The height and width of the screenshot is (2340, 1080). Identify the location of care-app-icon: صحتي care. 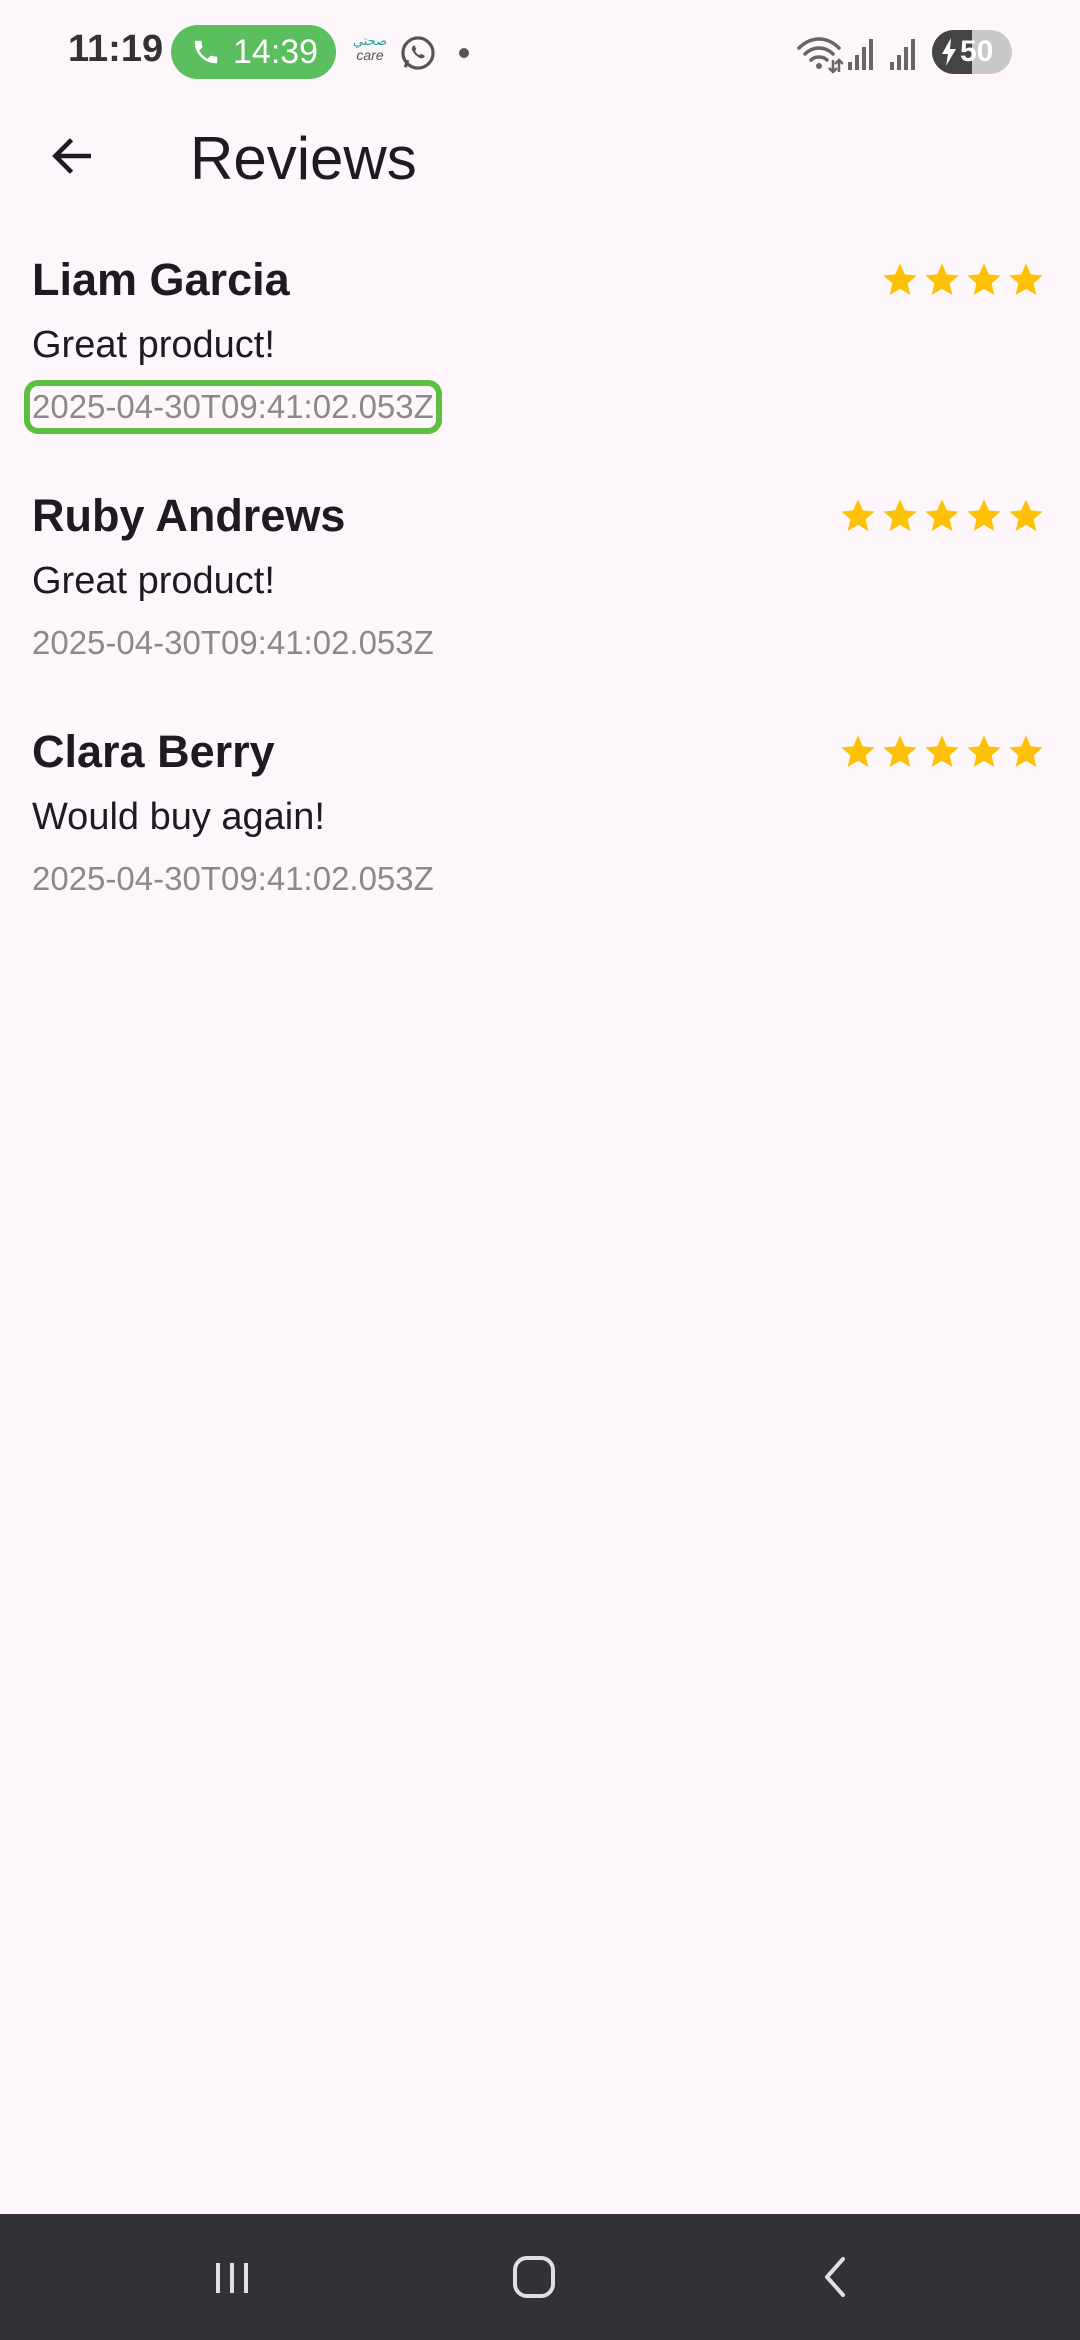
(370, 52).